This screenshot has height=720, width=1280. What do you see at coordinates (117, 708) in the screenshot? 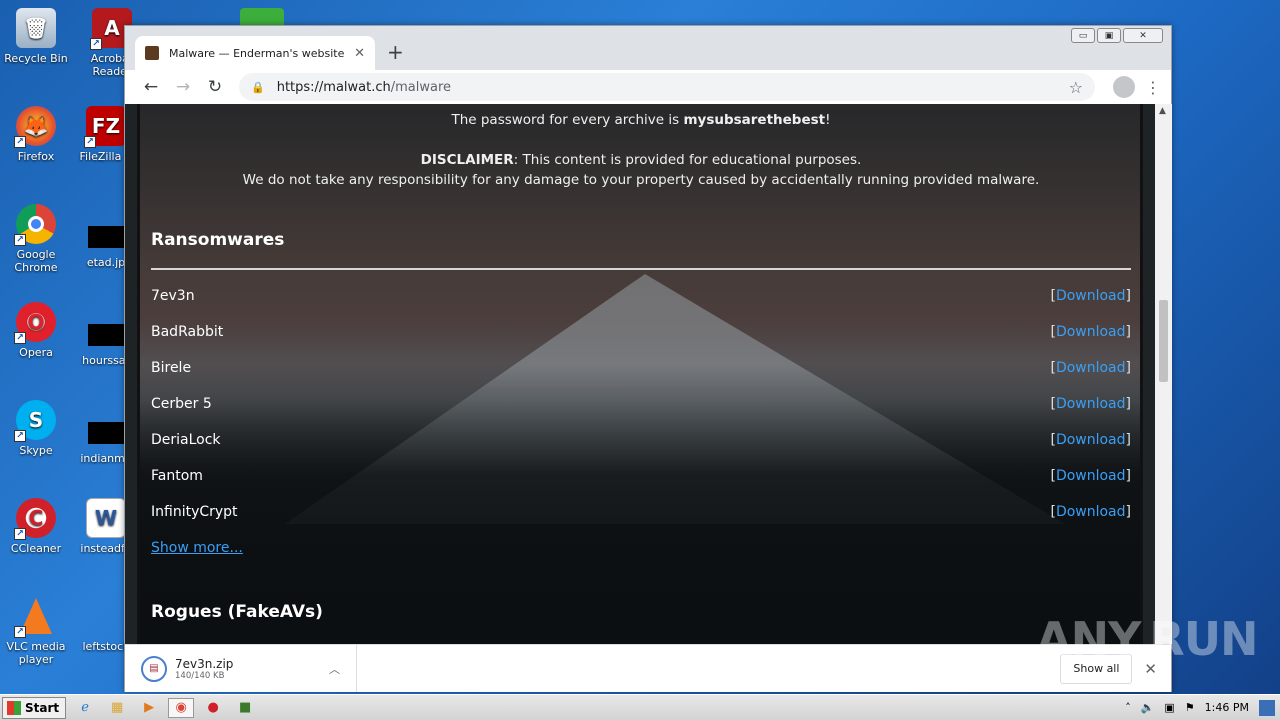
I see `file-explorer-taskbar-icon: ▦` at bounding box center [117, 708].